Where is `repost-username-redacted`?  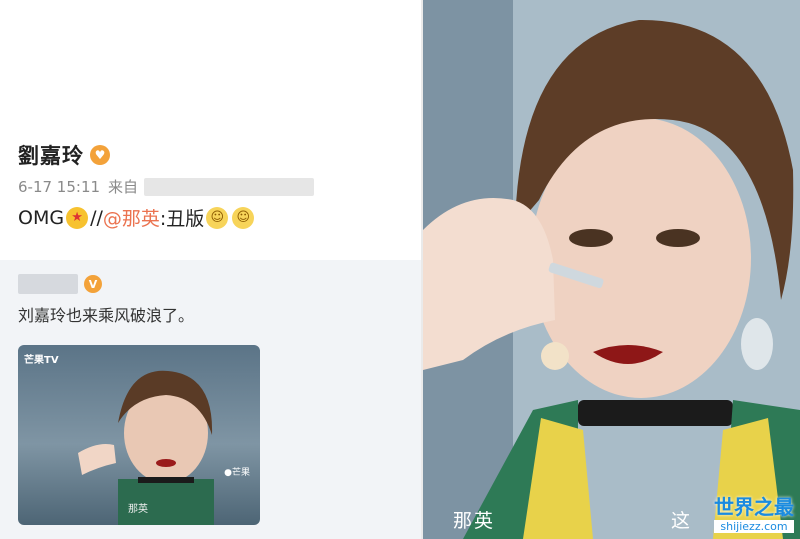
repost-username-redacted is located at coordinates (48, 284).